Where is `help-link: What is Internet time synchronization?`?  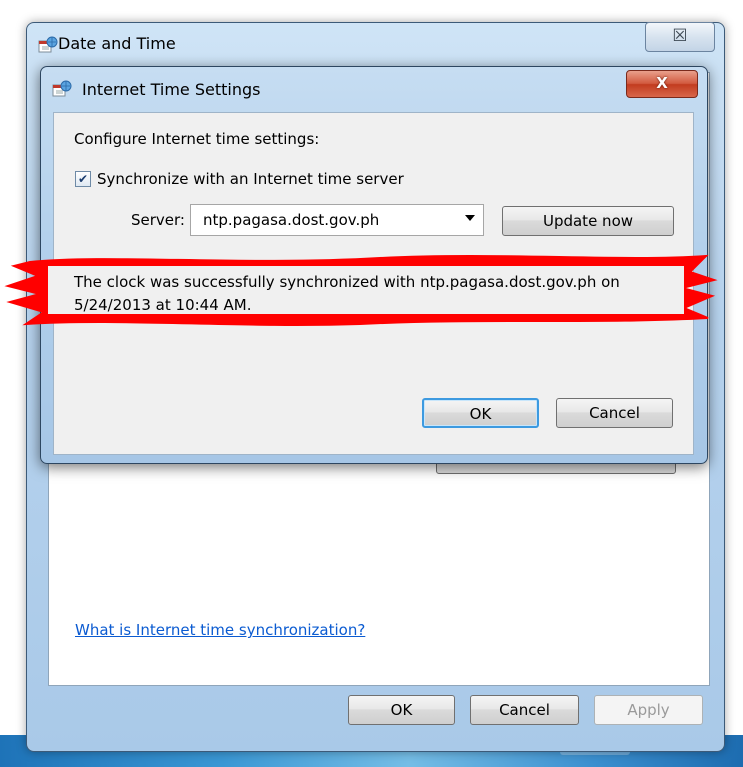 help-link: What is Internet time synchronization? is located at coordinates (220, 630).